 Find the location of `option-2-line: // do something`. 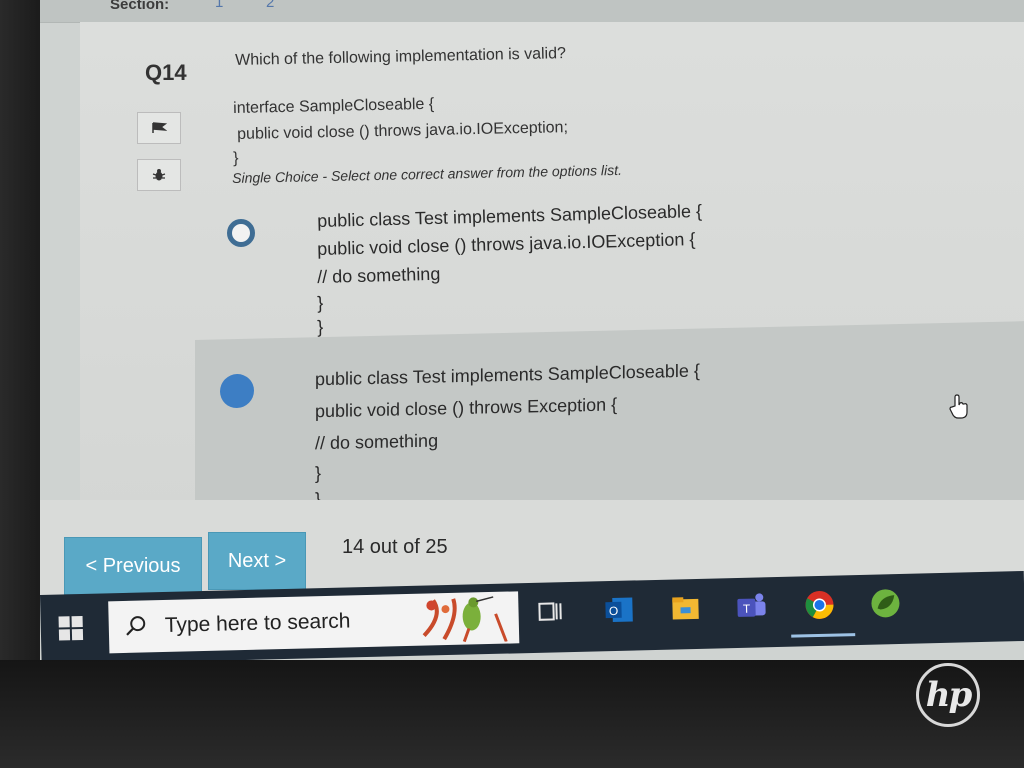

option-2-line: // do something is located at coordinates (377, 442).